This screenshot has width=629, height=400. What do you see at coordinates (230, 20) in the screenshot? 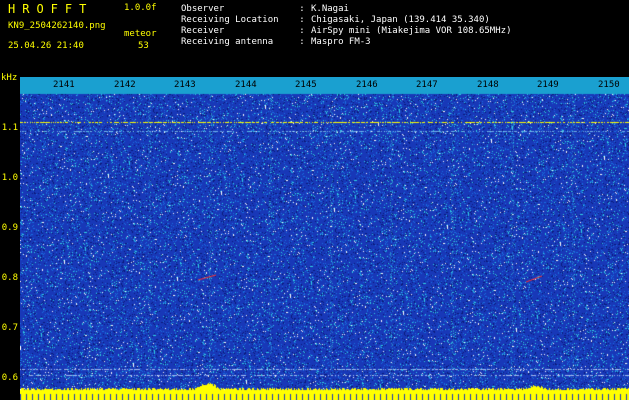
I see `info-label: Receiving Location` at bounding box center [230, 20].